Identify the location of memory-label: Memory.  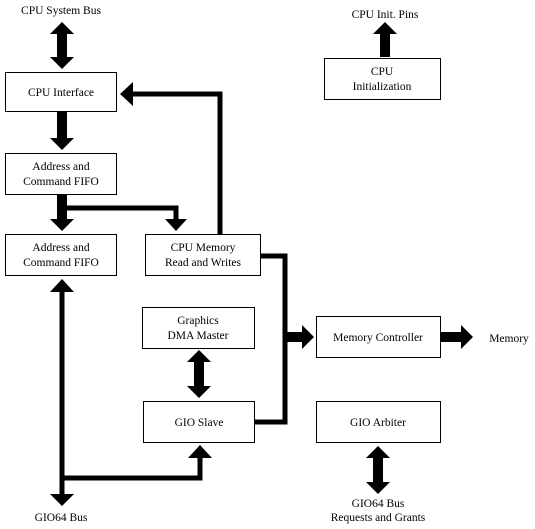
(509, 339).